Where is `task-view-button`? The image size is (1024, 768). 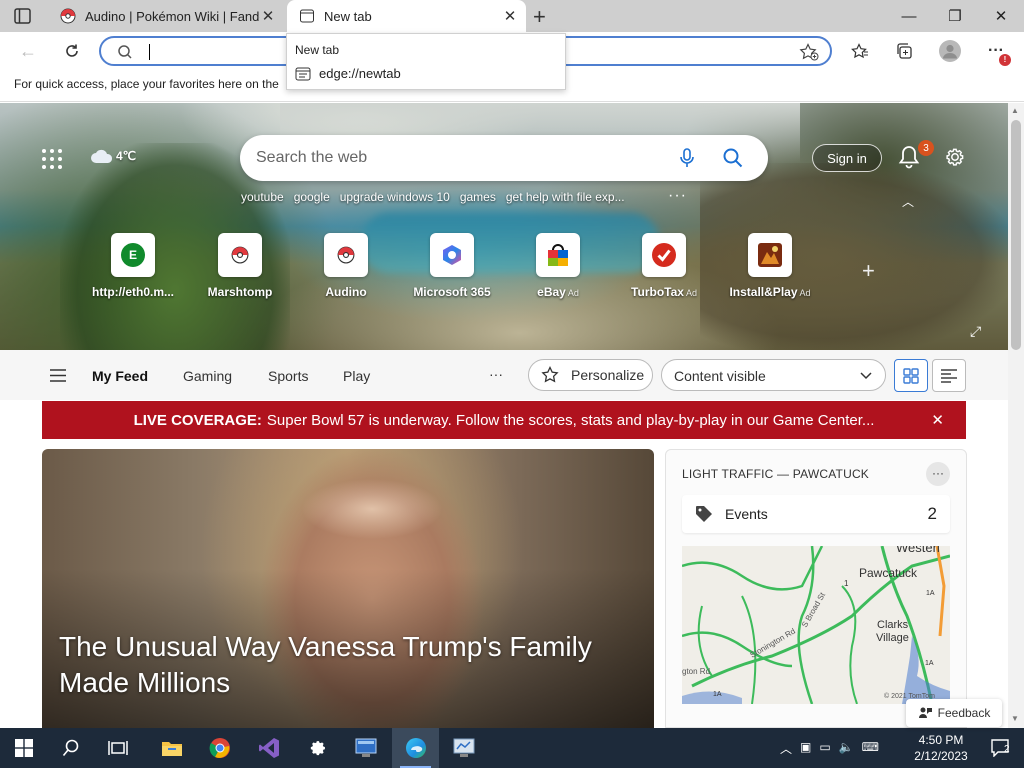
task-view-button is located at coordinates (117, 748).